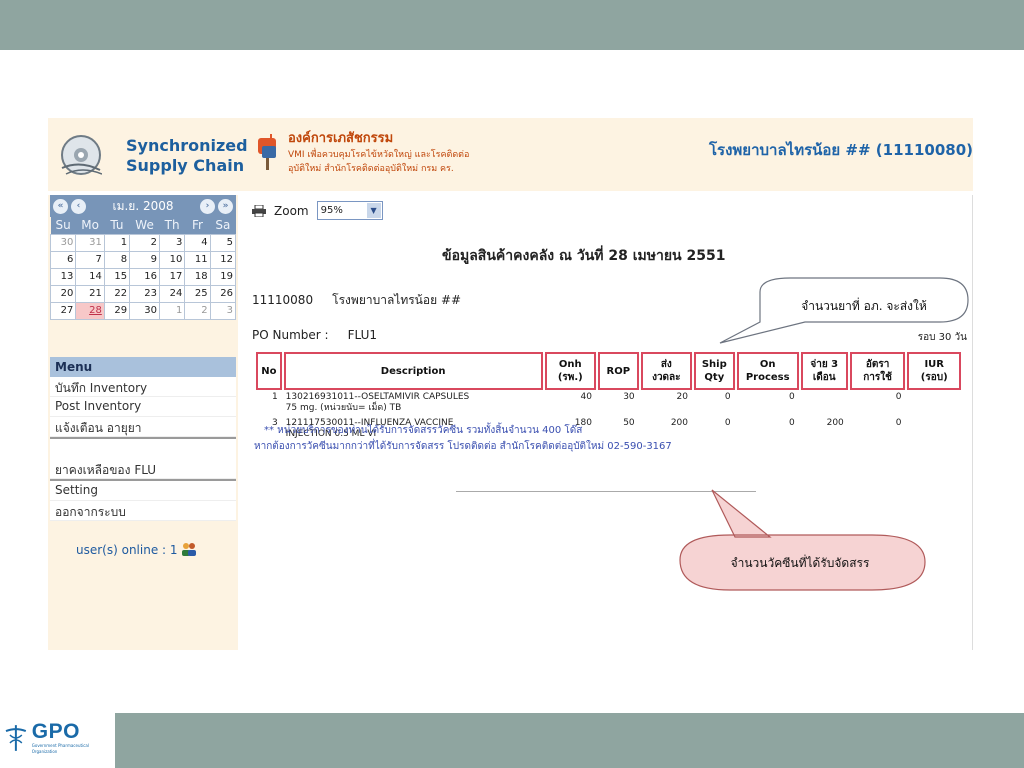 The width and height of the screenshot is (1024, 768). What do you see at coordinates (802, 540) in the screenshot?
I see `callout-vaccine-bubble` at bounding box center [802, 540].